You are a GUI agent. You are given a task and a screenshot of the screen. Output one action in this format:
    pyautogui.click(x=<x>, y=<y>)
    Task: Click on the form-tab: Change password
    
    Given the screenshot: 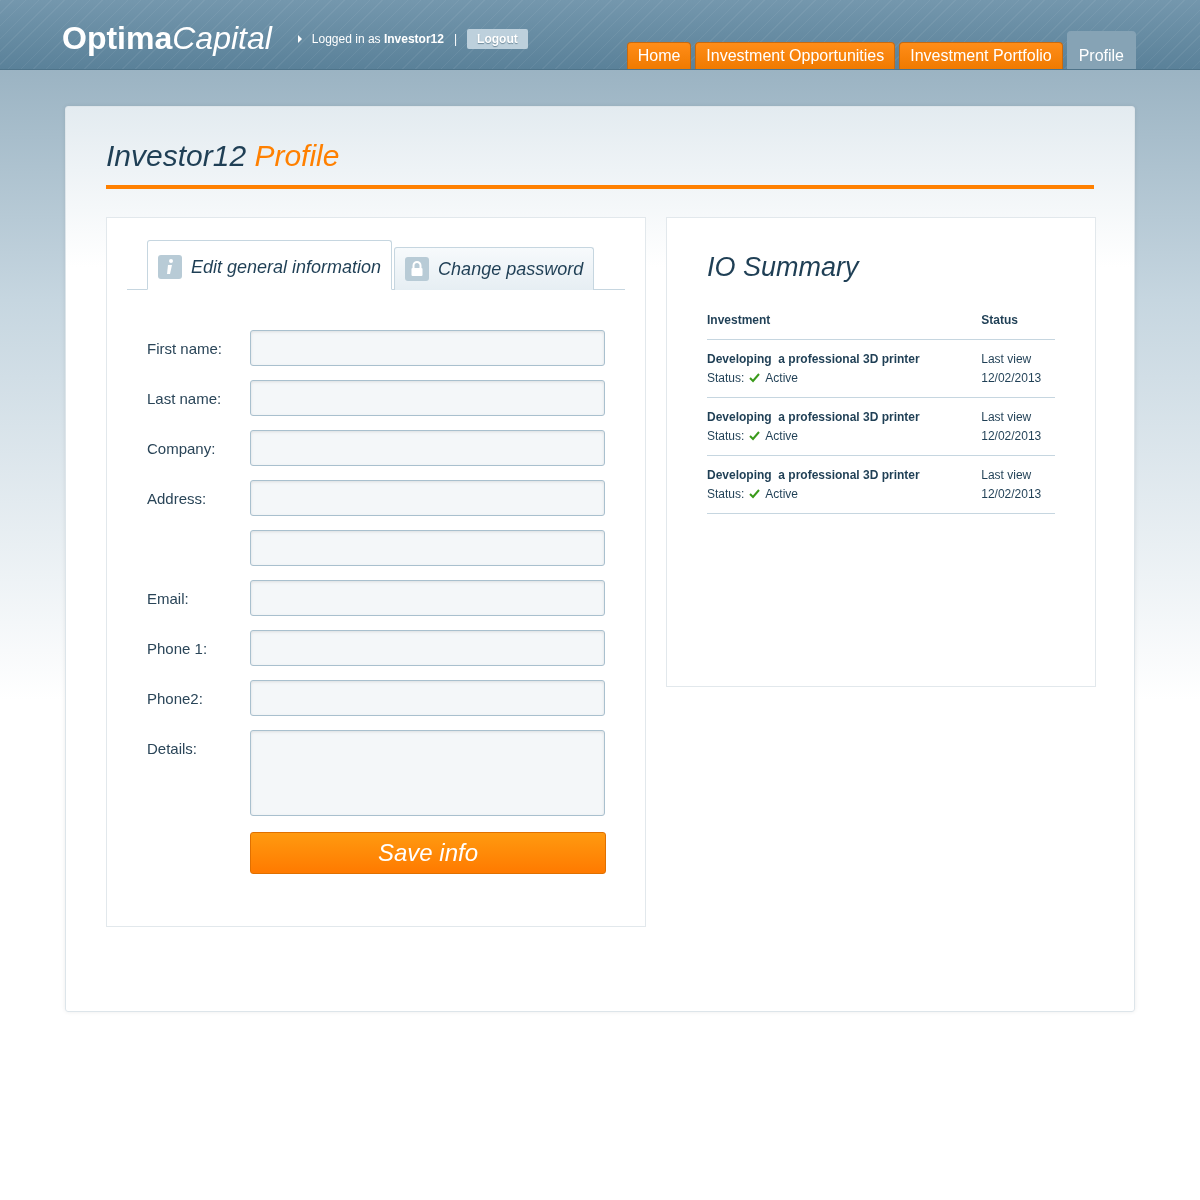 What is the action you would take?
    pyautogui.click(x=494, y=268)
    